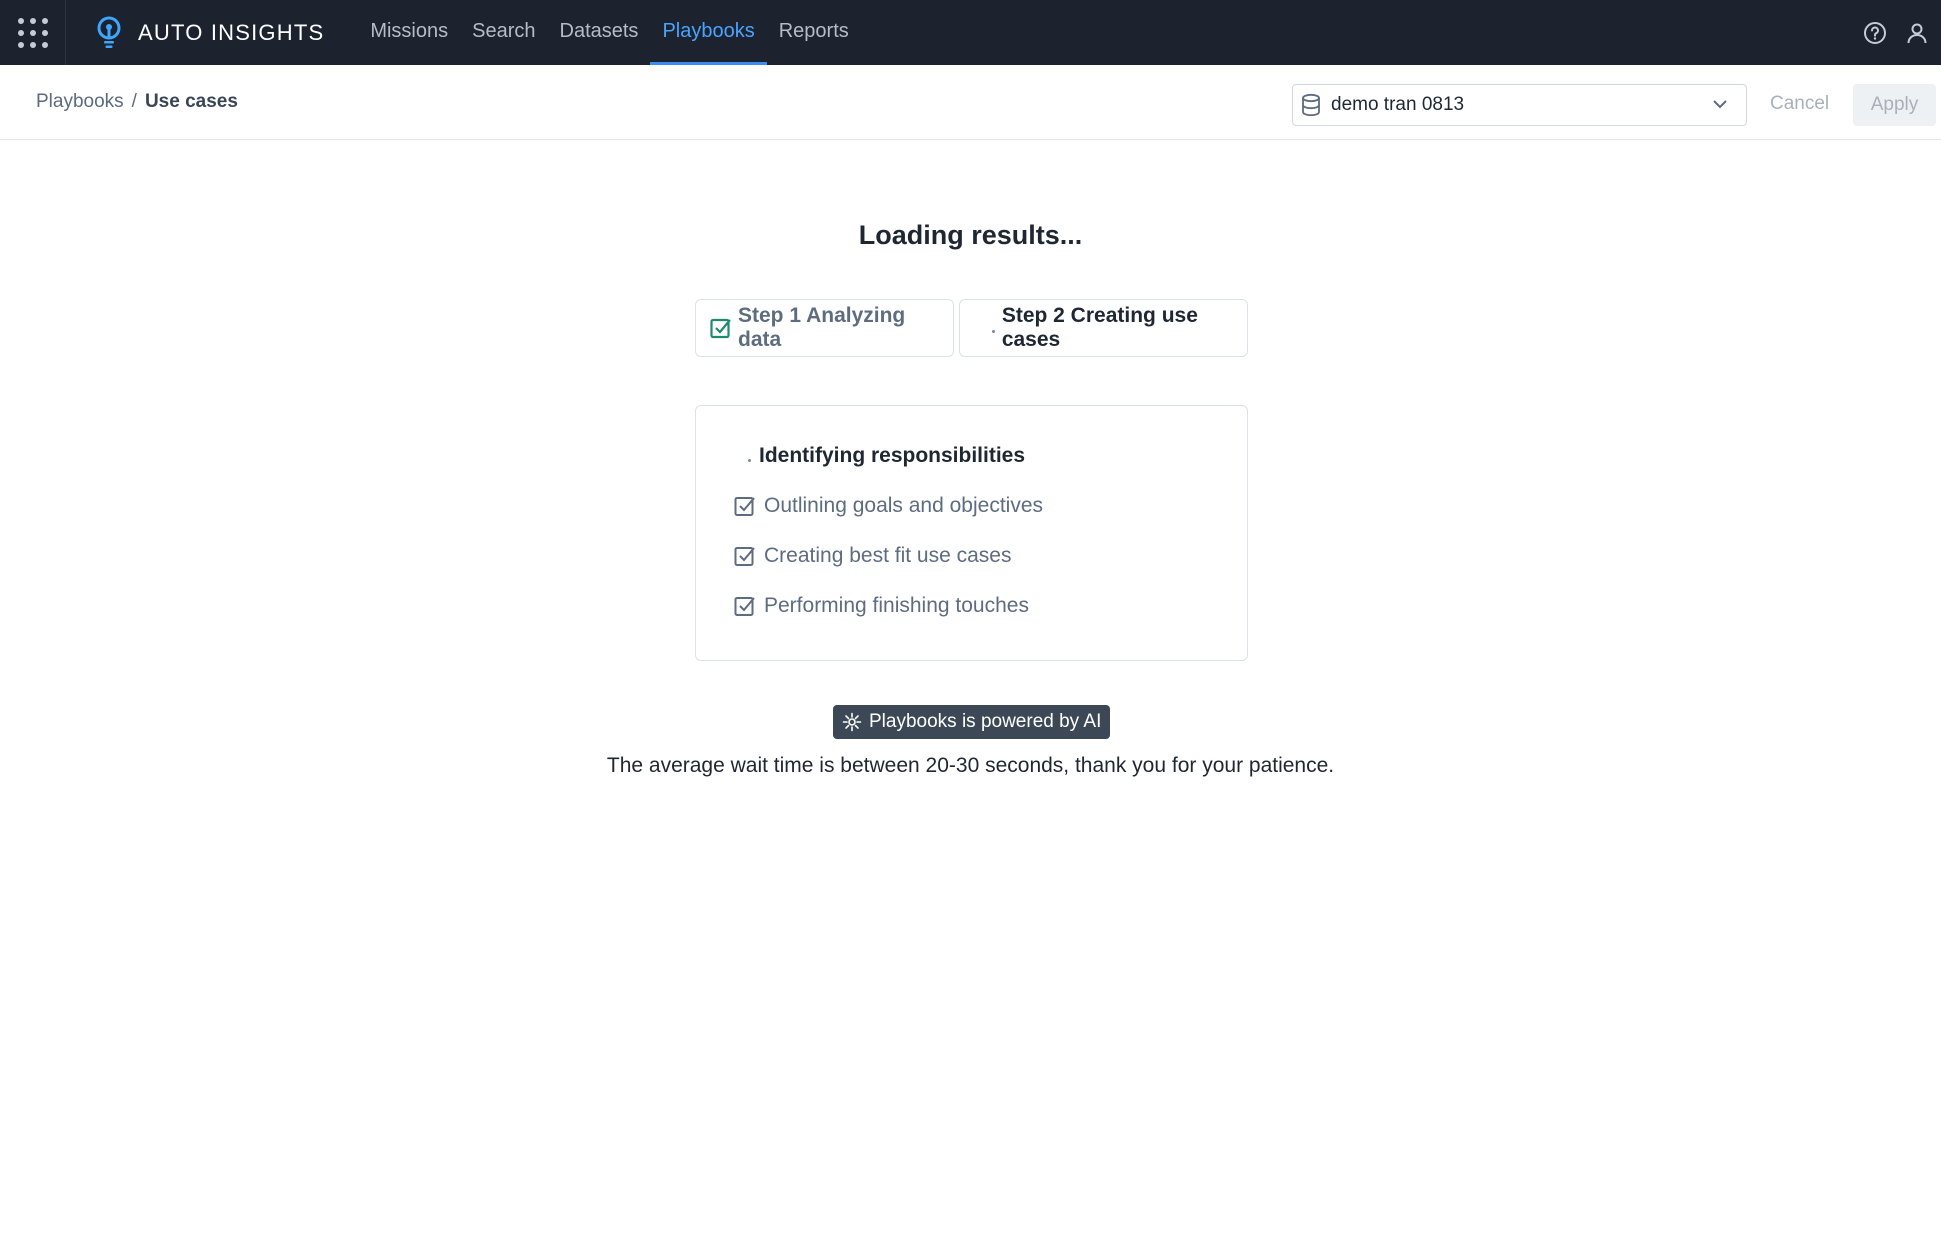 Image resolution: width=1941 pixels, height=1240 pixels. I want to click on nav-datasets: Datasets, so click(599, 32).